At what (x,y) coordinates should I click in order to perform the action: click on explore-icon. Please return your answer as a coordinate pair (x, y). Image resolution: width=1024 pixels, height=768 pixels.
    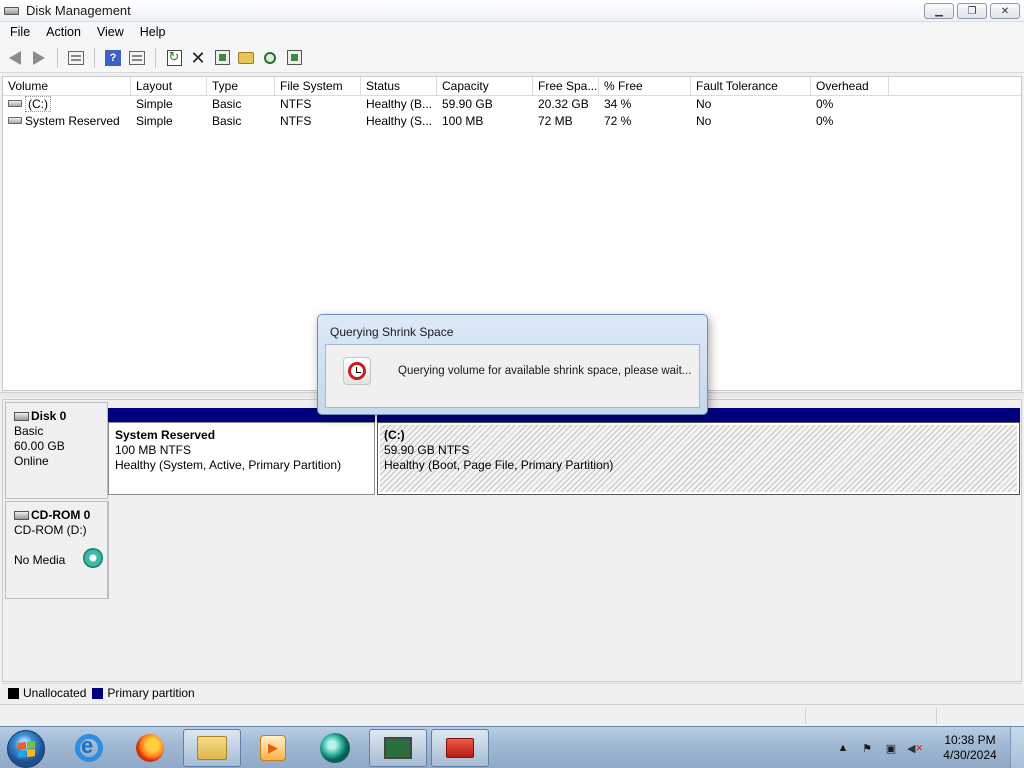
    Looking at the image, I should click on (270, 58).